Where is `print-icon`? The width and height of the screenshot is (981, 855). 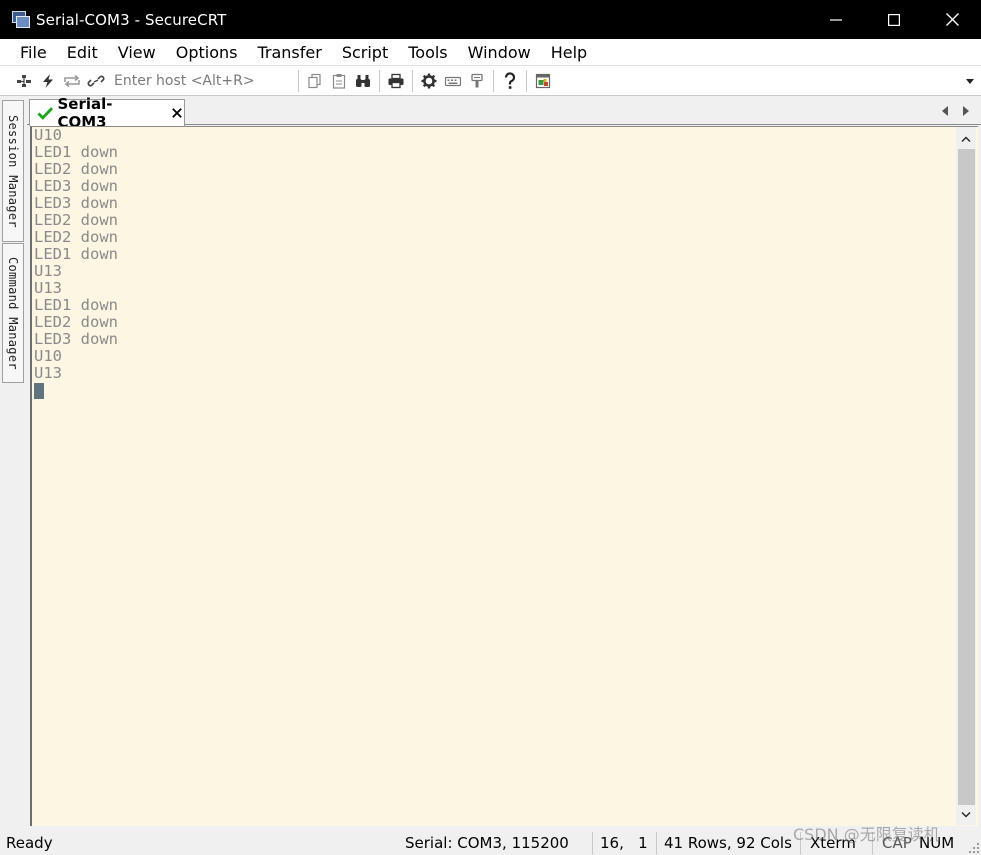
print-icon is located at coordinates (396, 80).